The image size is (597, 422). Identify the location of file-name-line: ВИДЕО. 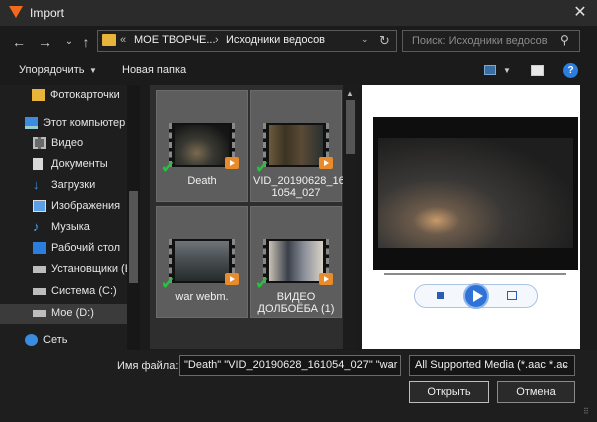
(296, 297).